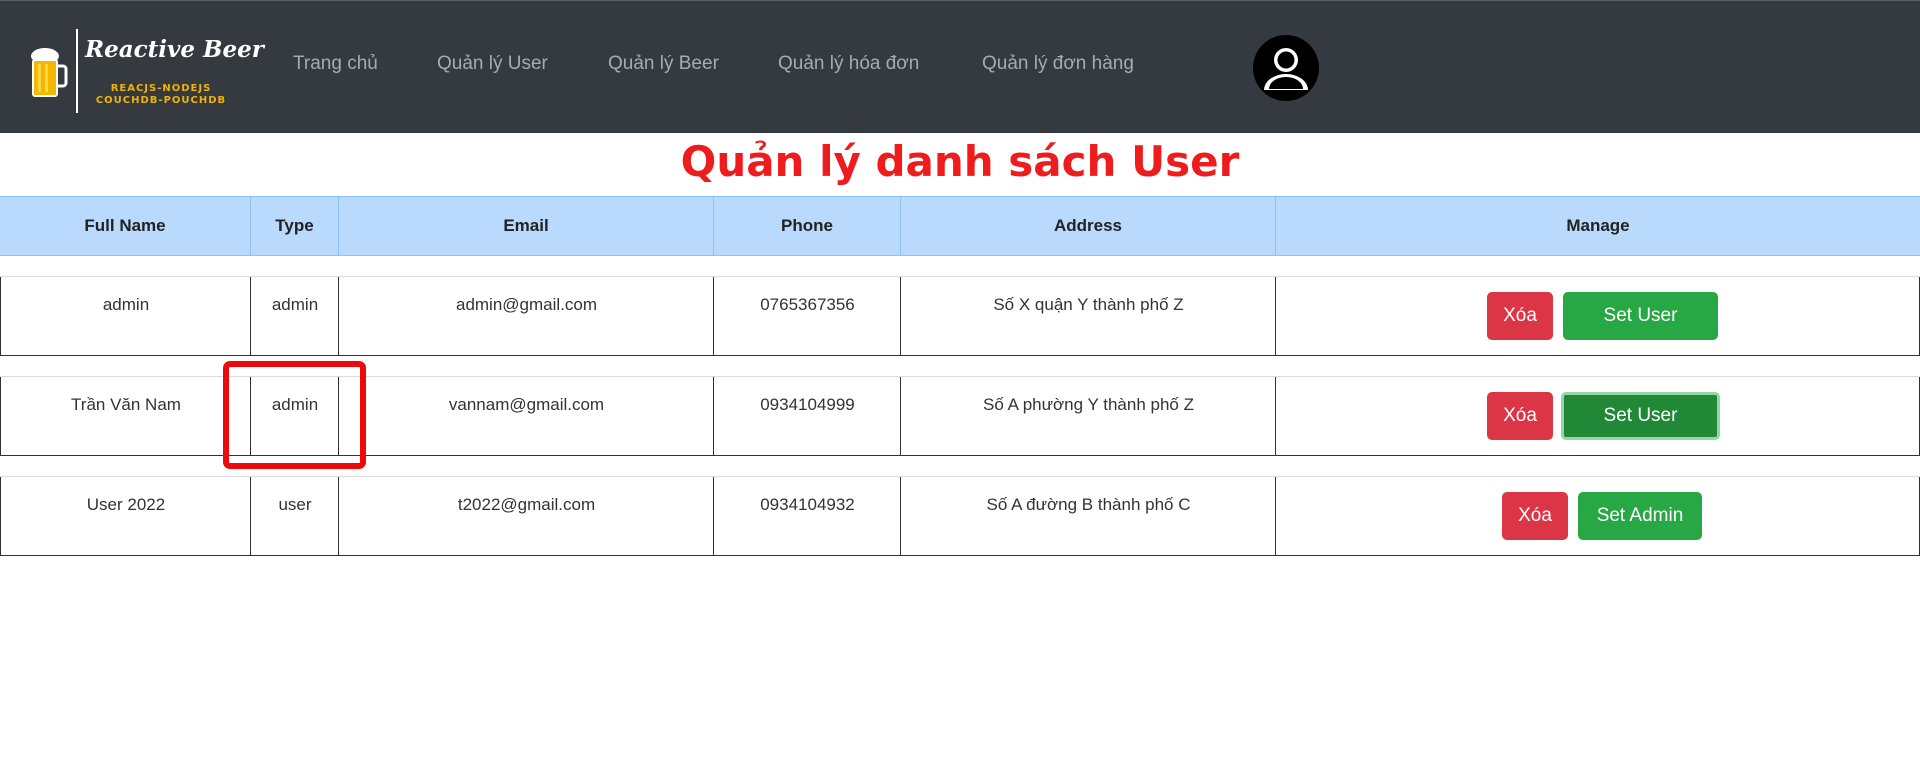 This screenshot has height=762, width=1920. I want to click on cell-type: user, so click(294, 516).